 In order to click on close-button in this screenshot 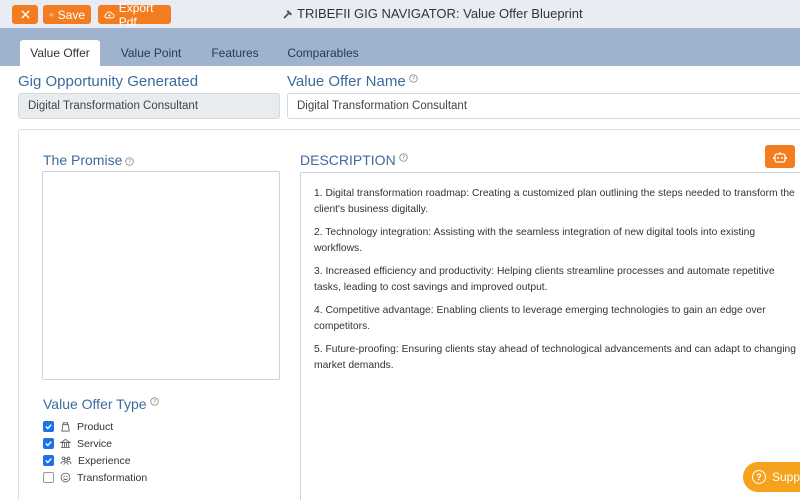, I will do `click(25, 14)`.